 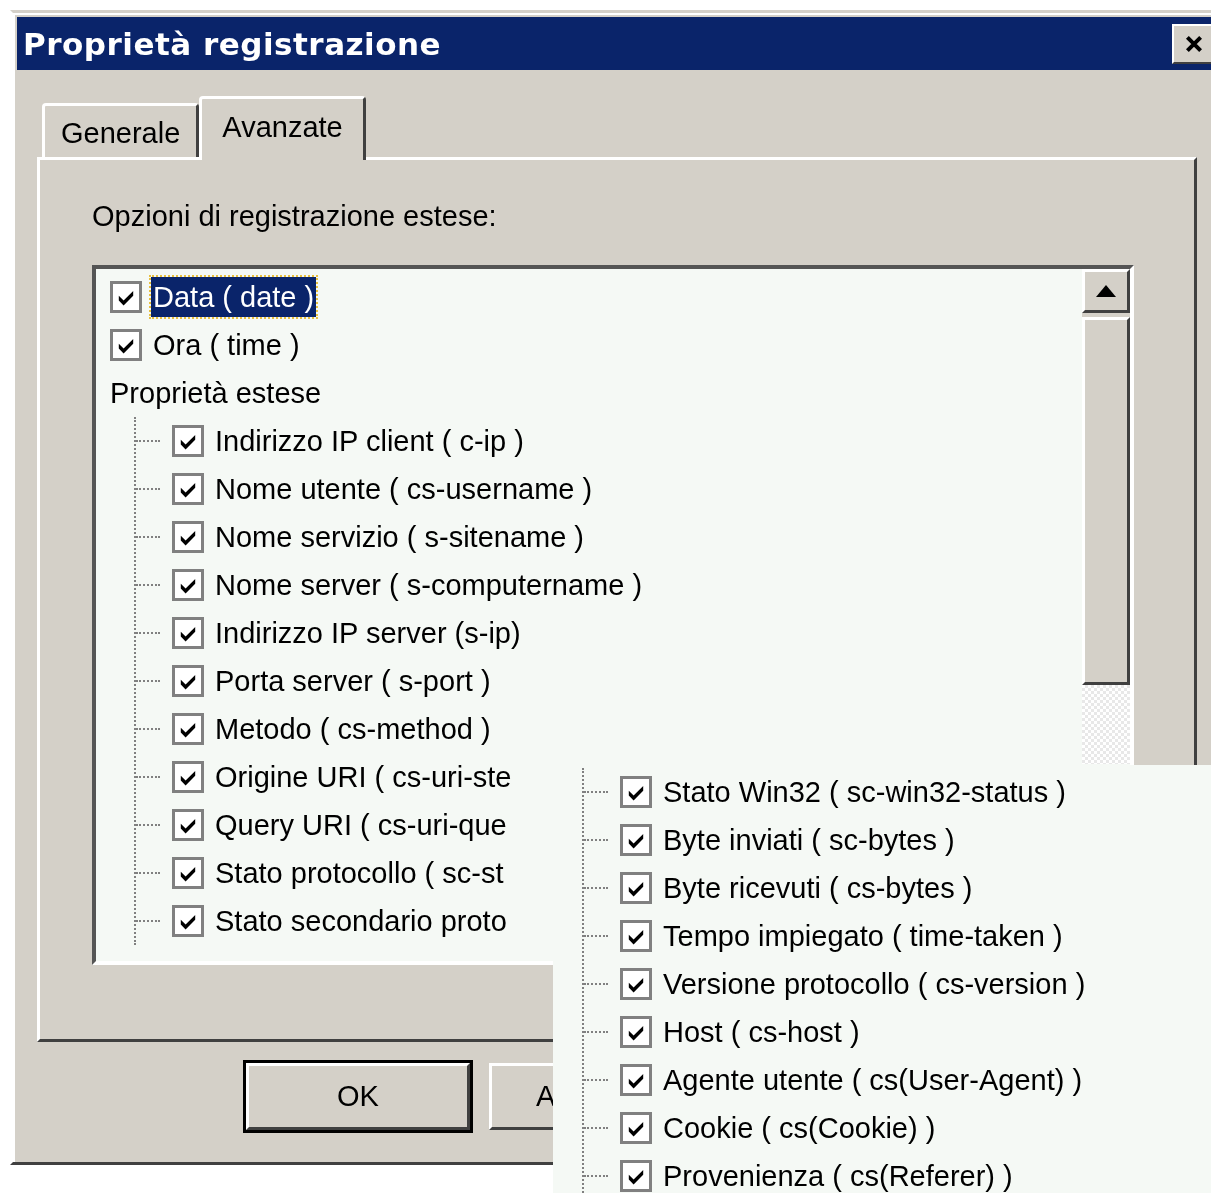 What do you see at coordinates (232, 43) in the screenshot?
I see `window-title: Proprietà registrazione` at bounding box center [232, 43].